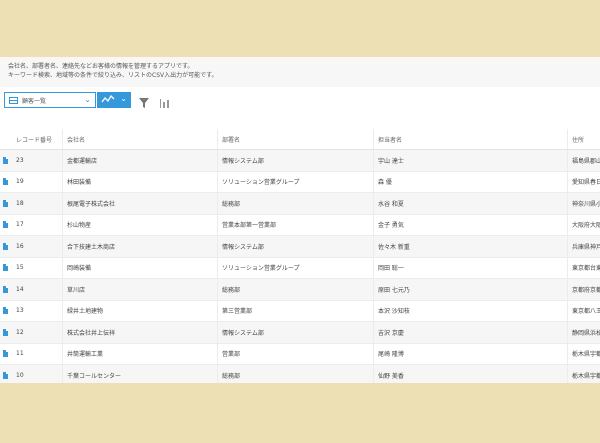 This screenshot has height=443, width=600. I want to click on company-name: 根尾電子株式会社, so click(140, 203).